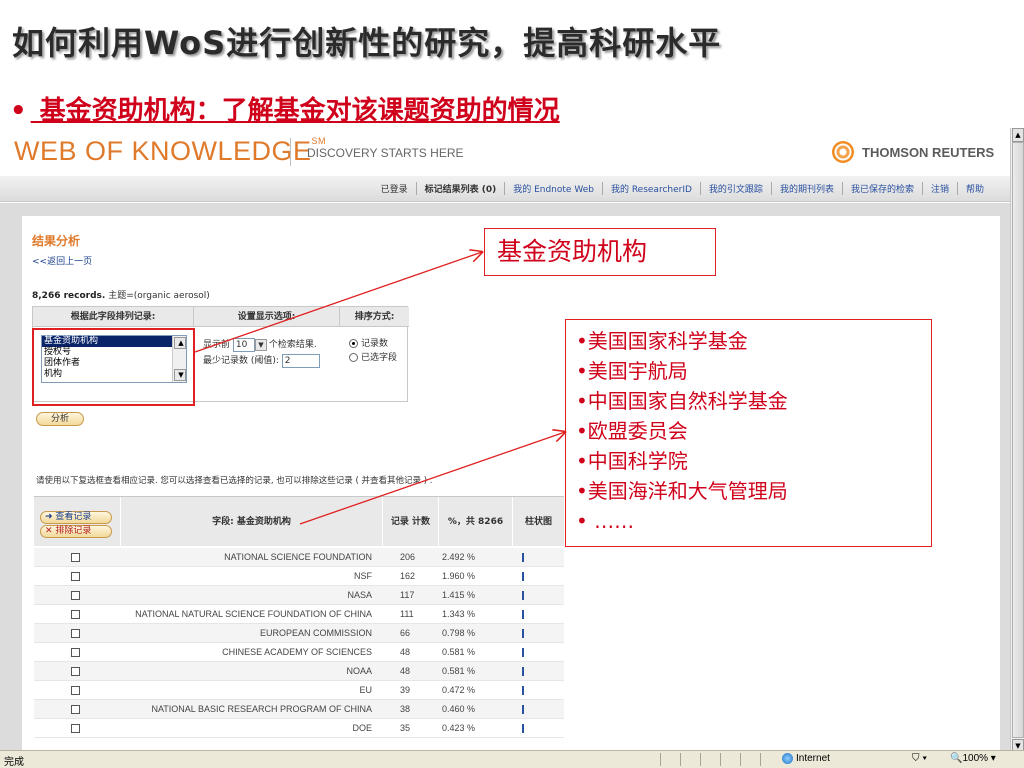  Describe the element at coordinates (261, 353) in the screenshot. I see `display-options: 显示前 10 ▼ 个检索结果. 最少记录数 (阈值): 2` at that location.